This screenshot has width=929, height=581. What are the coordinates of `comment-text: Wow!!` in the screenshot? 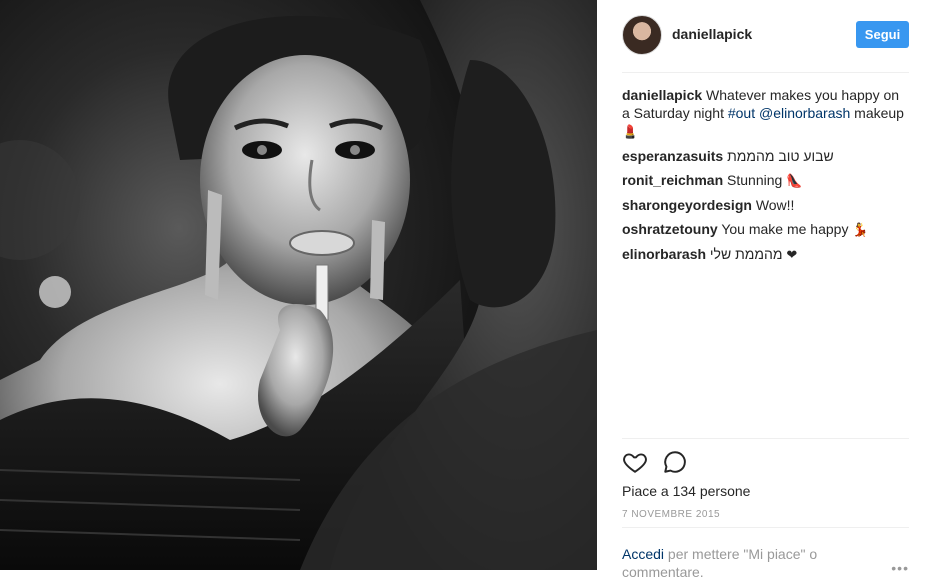 It's located at (775, 205).